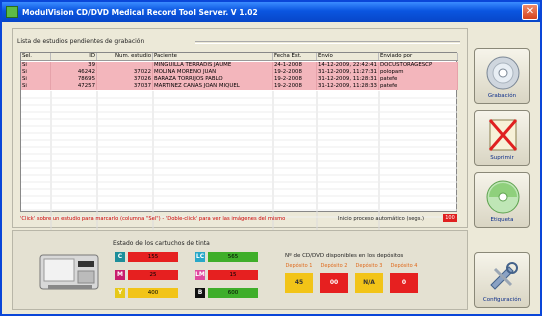  What do you see at coordinates (153, 257) in the screenshot?
I see `ink-level: 155` at bounding box center [153, 257].